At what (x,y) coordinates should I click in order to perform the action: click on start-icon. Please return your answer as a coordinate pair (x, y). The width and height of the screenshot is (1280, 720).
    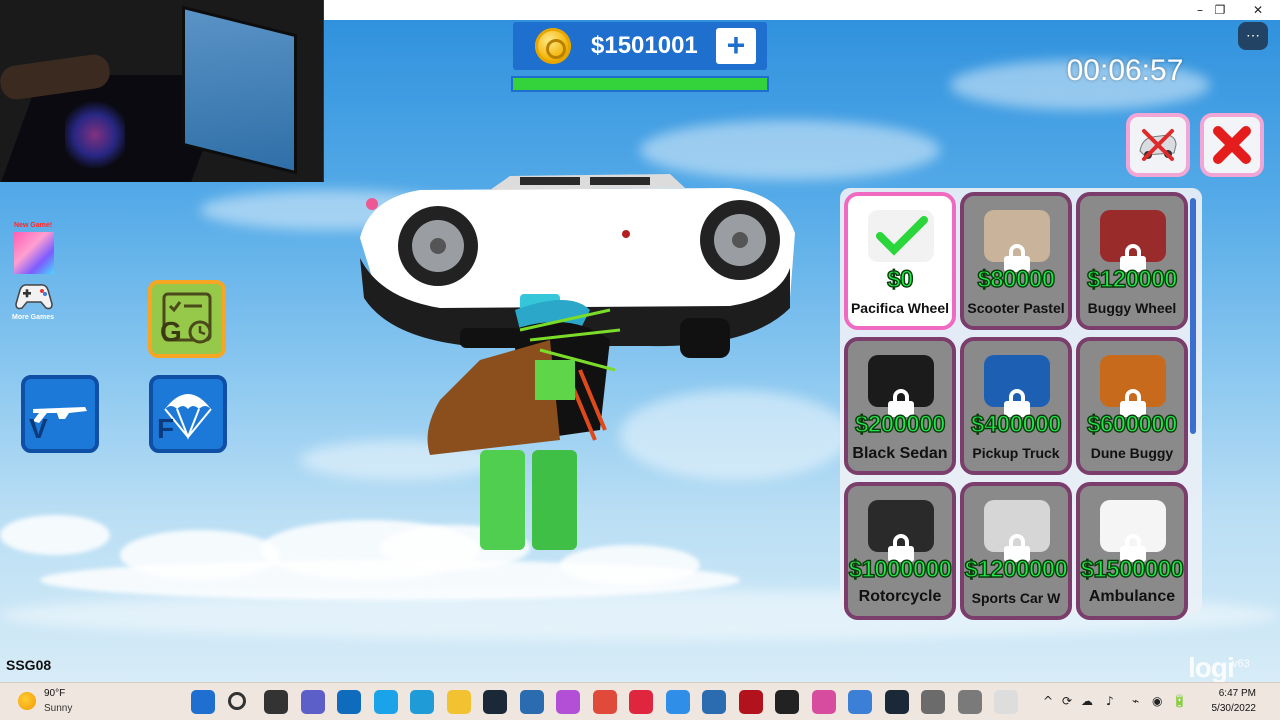
    Looking at the image, I should click on (203, 702).